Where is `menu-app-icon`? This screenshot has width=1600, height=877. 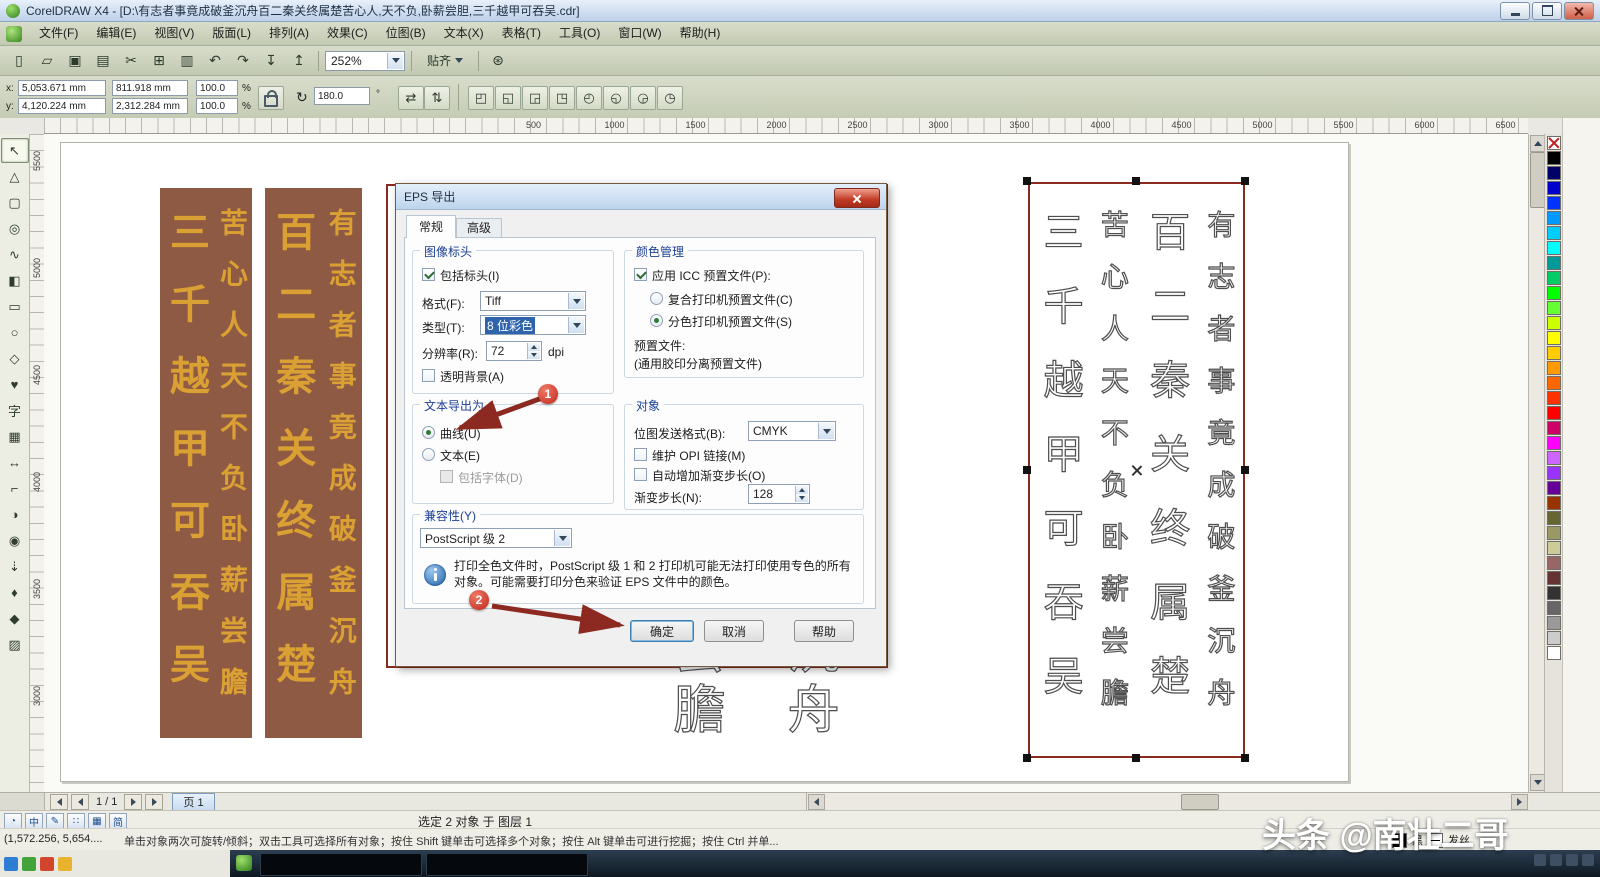 menu-app-icon is located at coordinates (14, 33).